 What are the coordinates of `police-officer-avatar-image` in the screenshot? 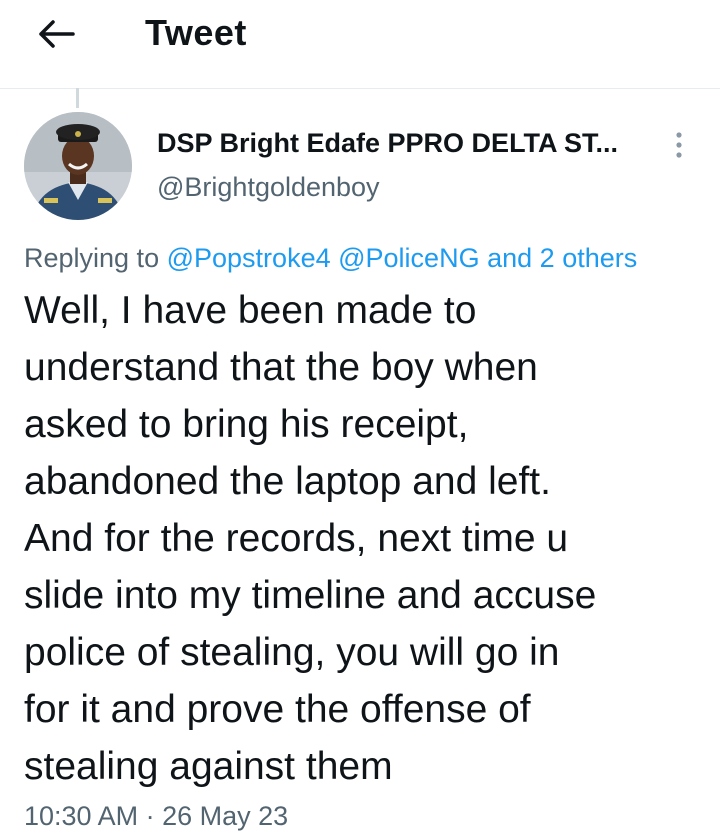 It's located at (78, 166).